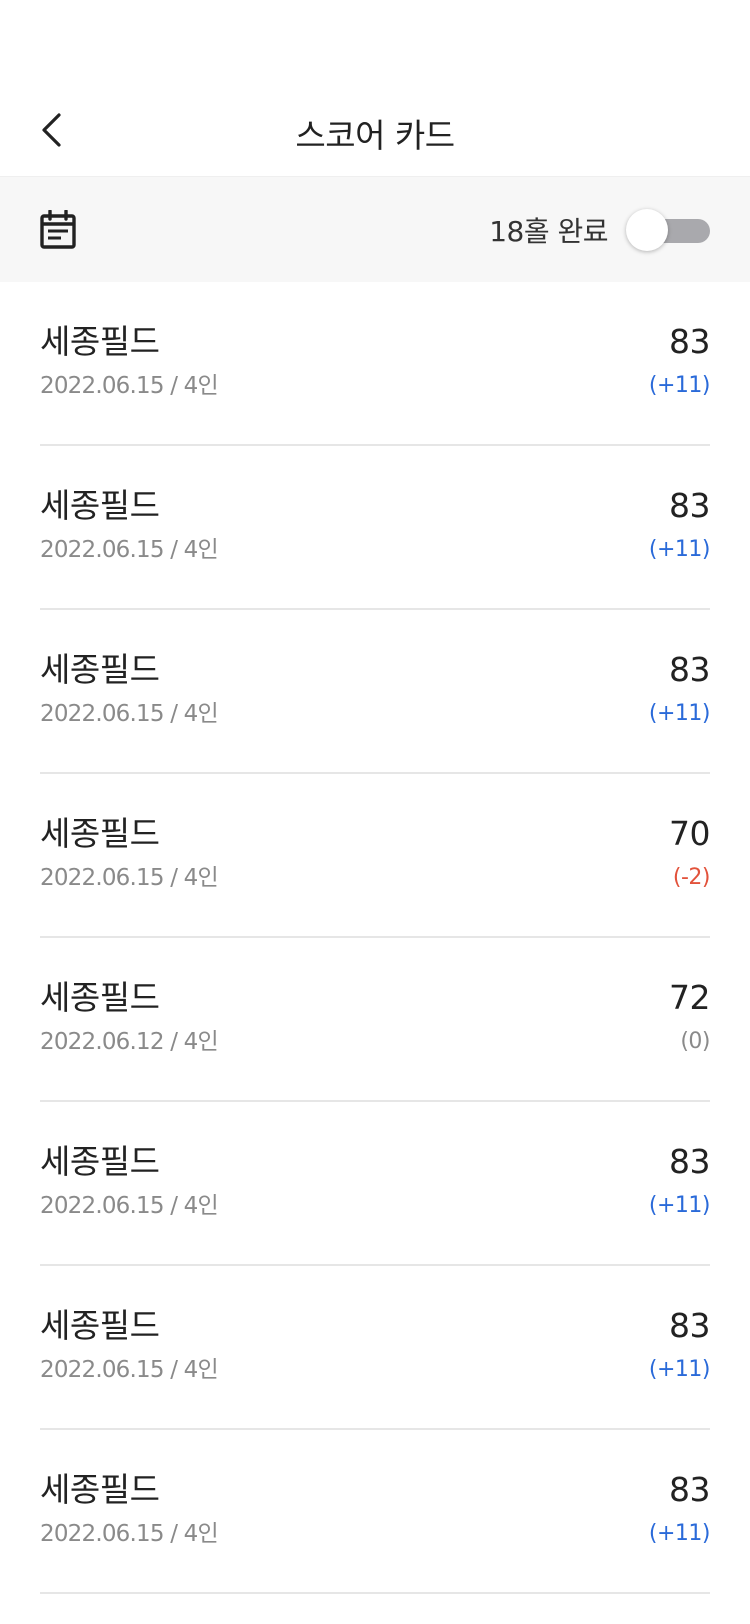 Image resolution: width=750 pixels, height=1624 pixels. Describe the element at coordinates (375, 1020) in the screenshot. I see `scorecard-row: 세종필드 2022.06.12 / 4인 72 (0)` at that location.